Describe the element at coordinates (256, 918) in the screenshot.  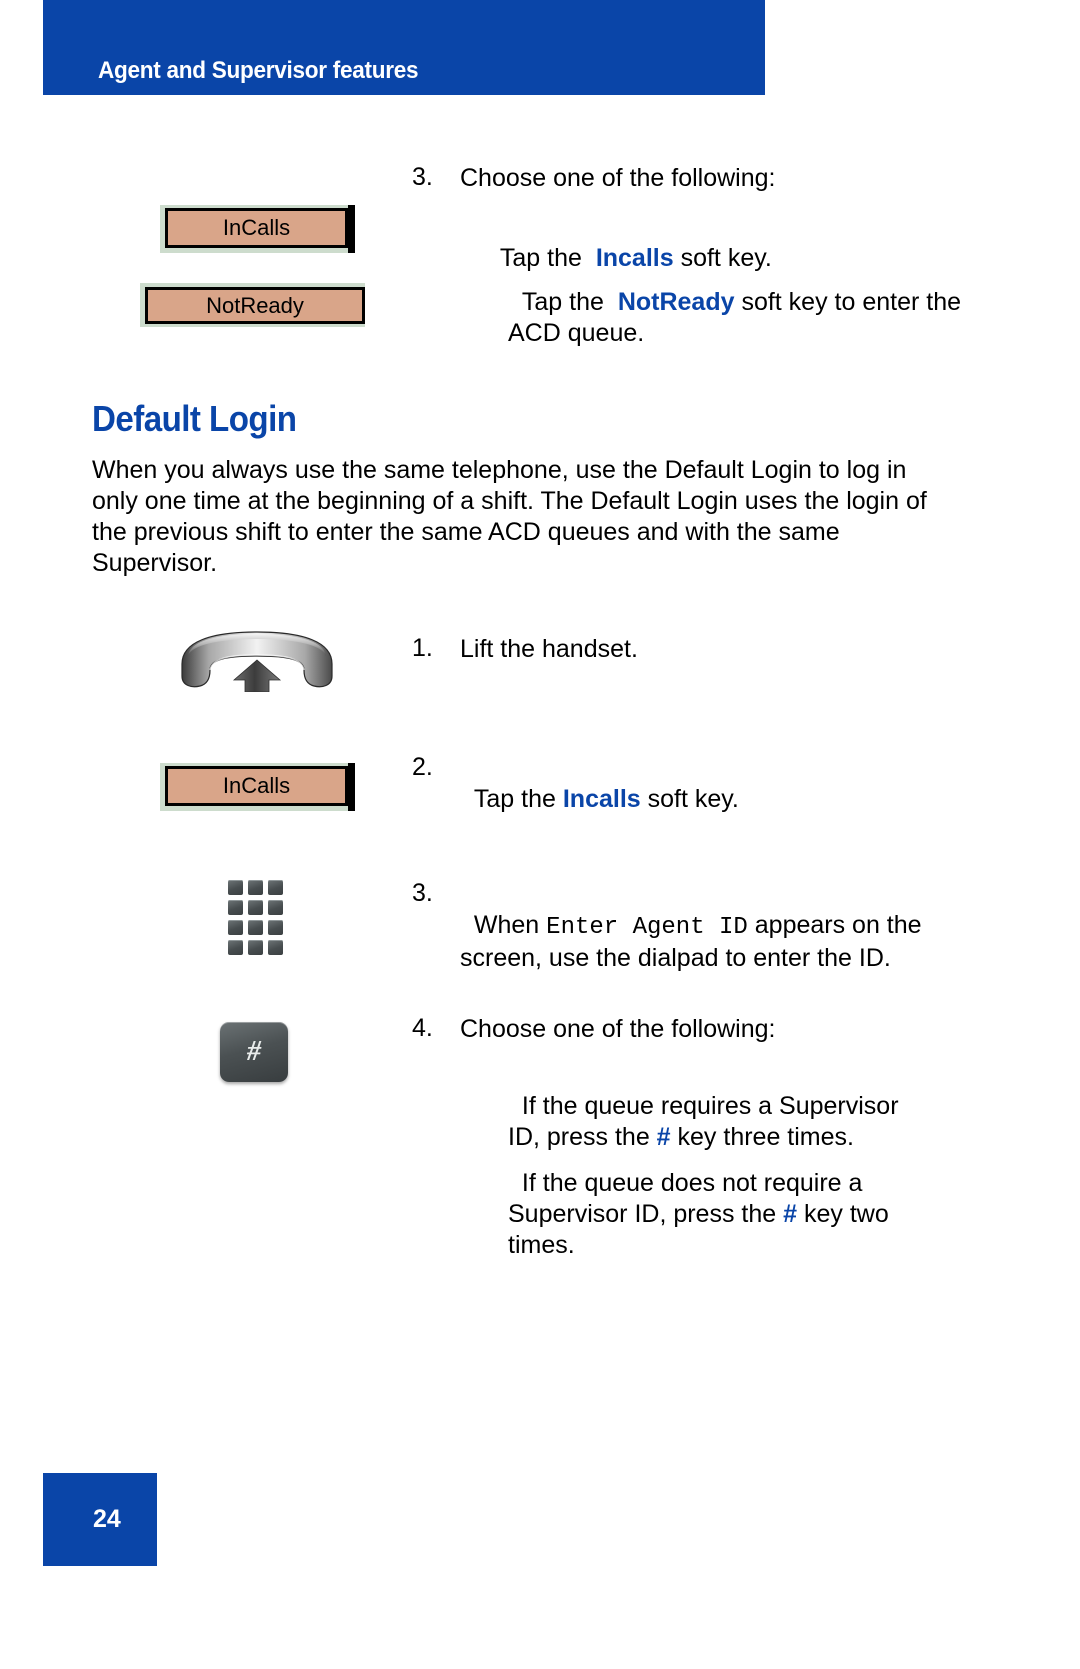
I see `dialpad-icon` at that location.